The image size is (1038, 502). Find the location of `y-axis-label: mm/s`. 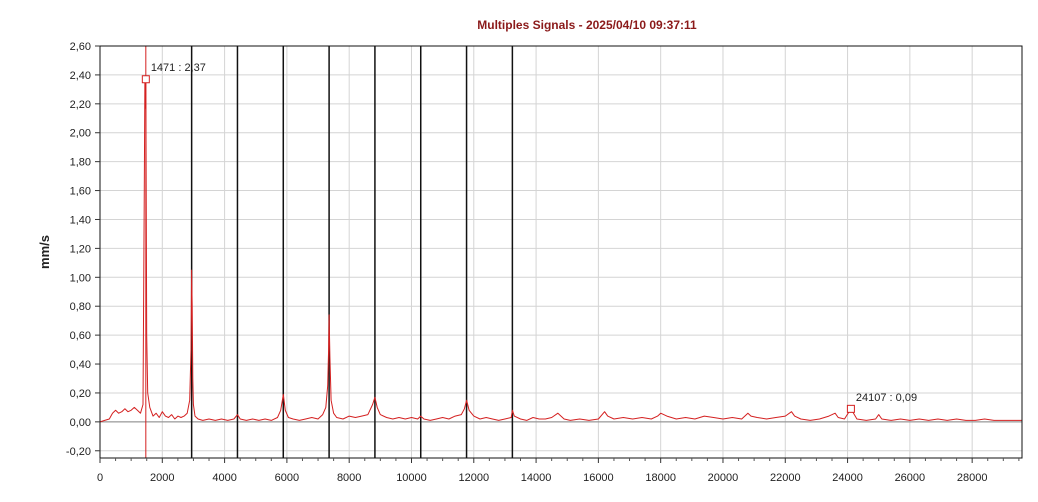

y-axis-label: mm/s is located at coordinates (44, 252).